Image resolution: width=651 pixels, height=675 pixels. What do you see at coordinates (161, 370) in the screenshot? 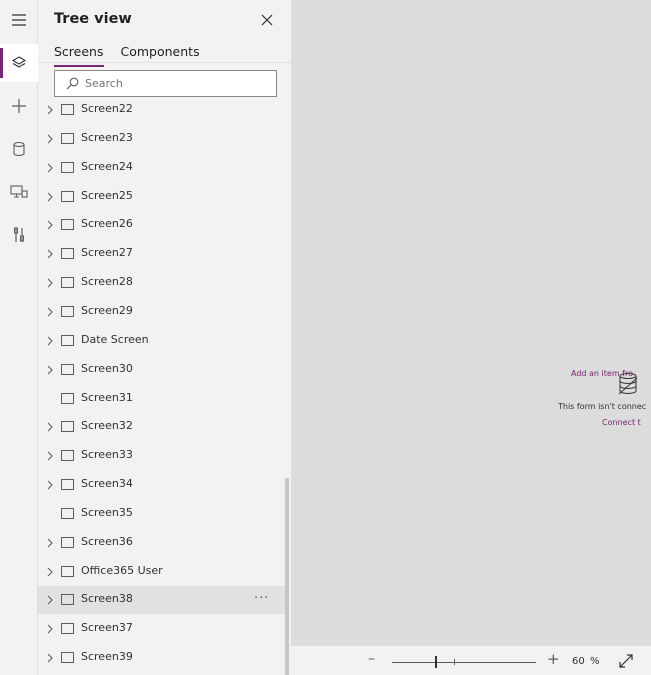
I see `list-item: Screen30` at bounding box center [161, 370].